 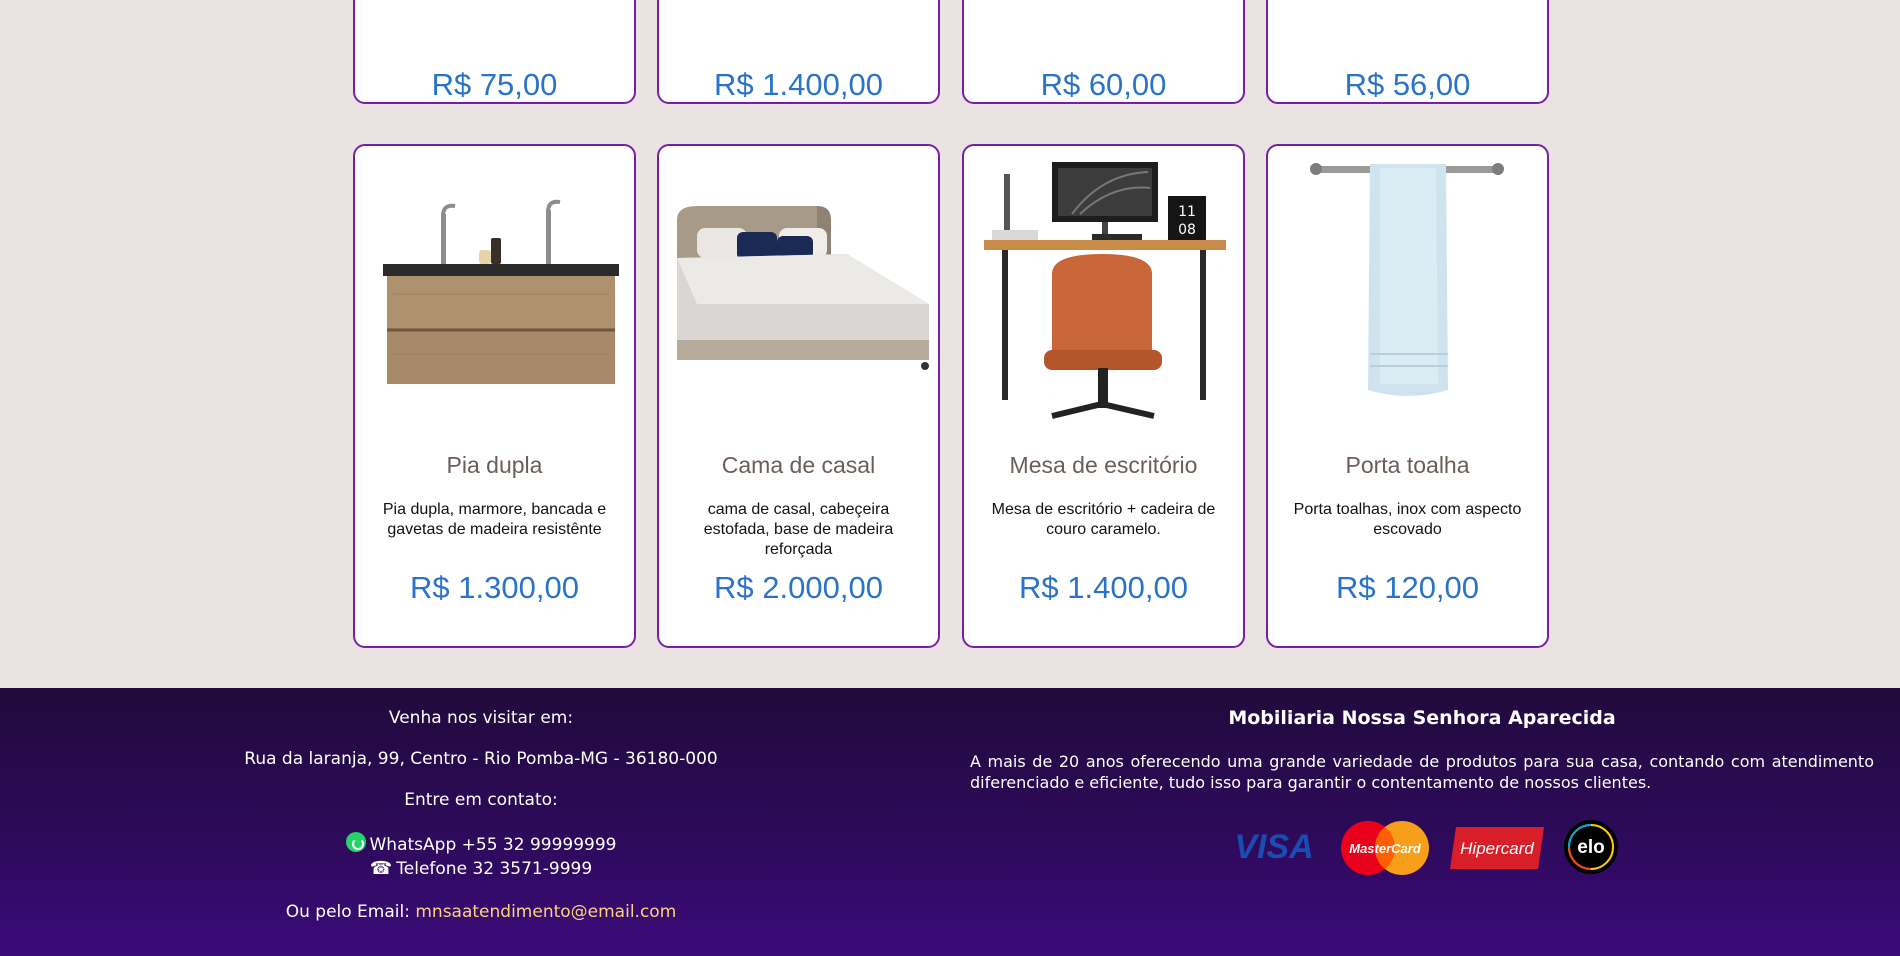 I want to click on contact-label: Entre em contato:, so click(x=481, y=800).